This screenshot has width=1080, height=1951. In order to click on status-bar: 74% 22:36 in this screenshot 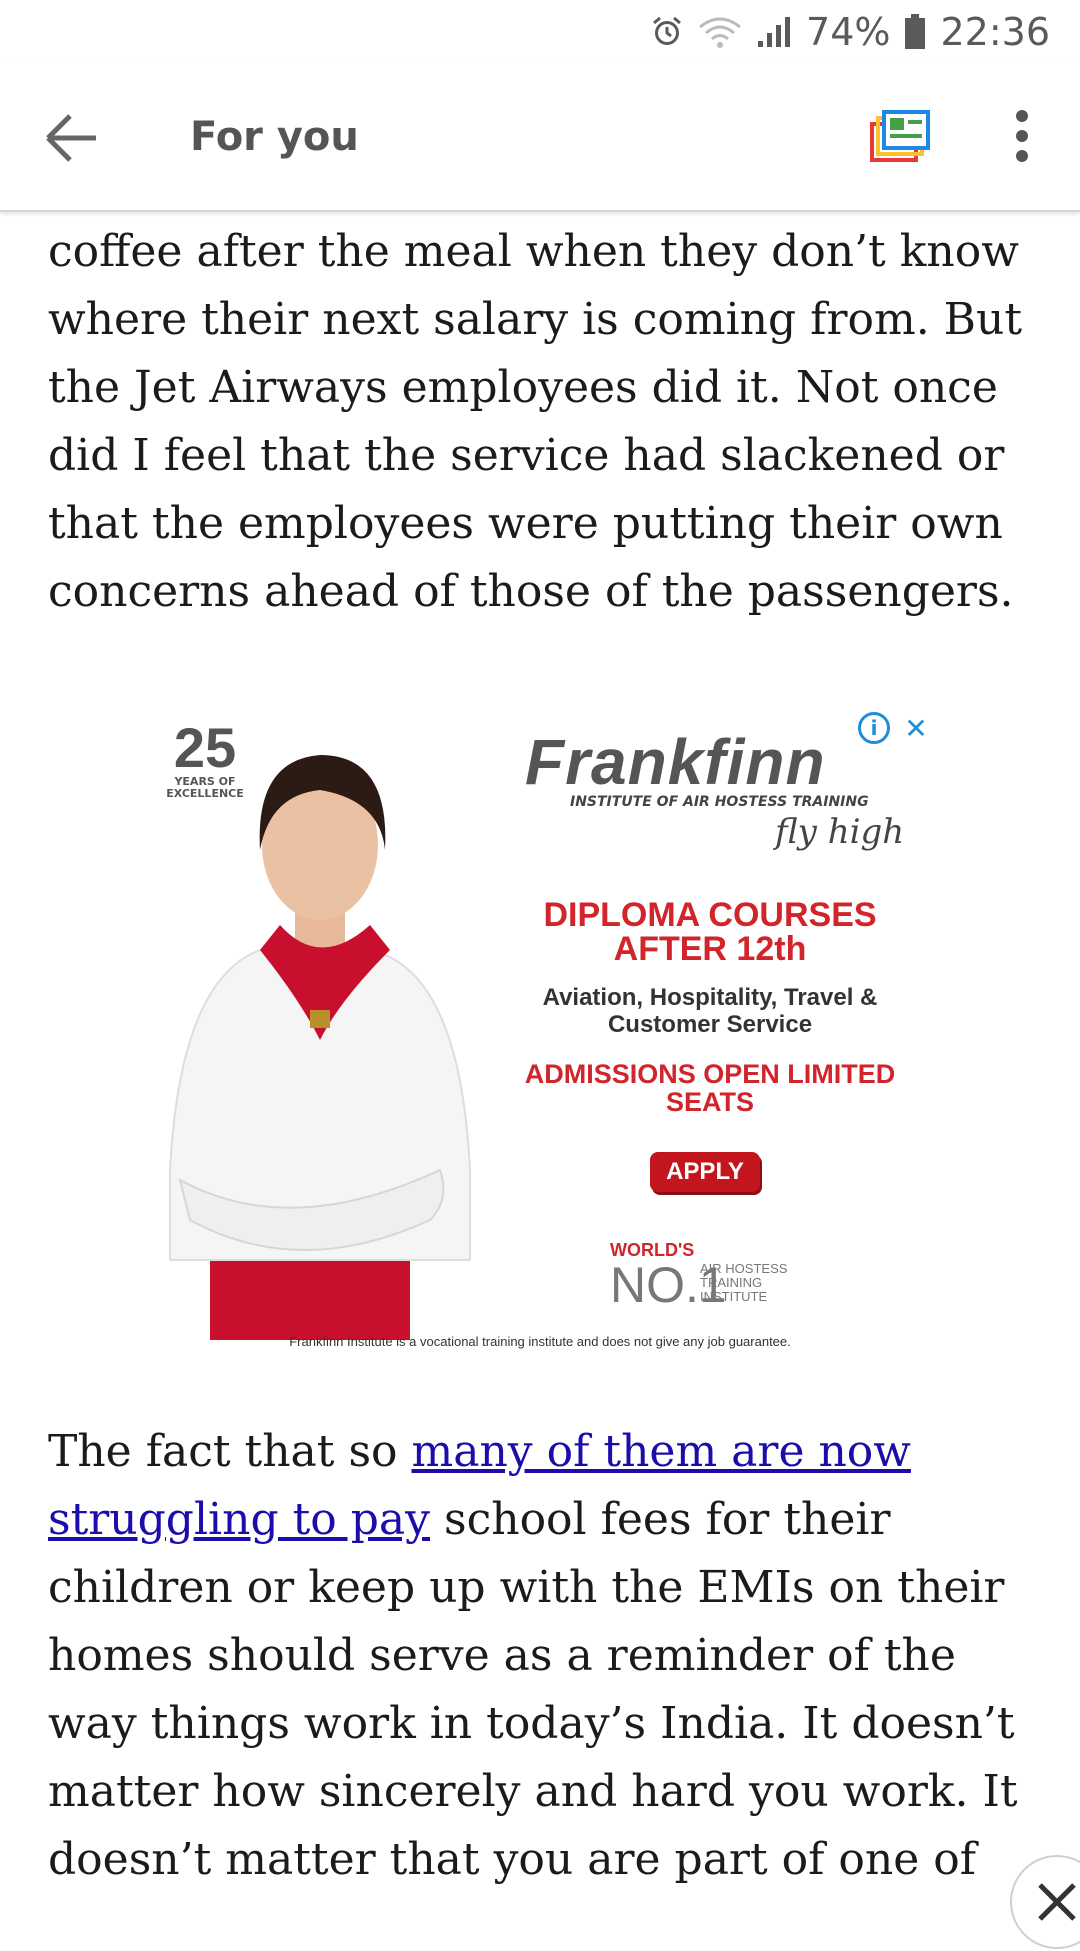, I will do `click(540, 32)`.